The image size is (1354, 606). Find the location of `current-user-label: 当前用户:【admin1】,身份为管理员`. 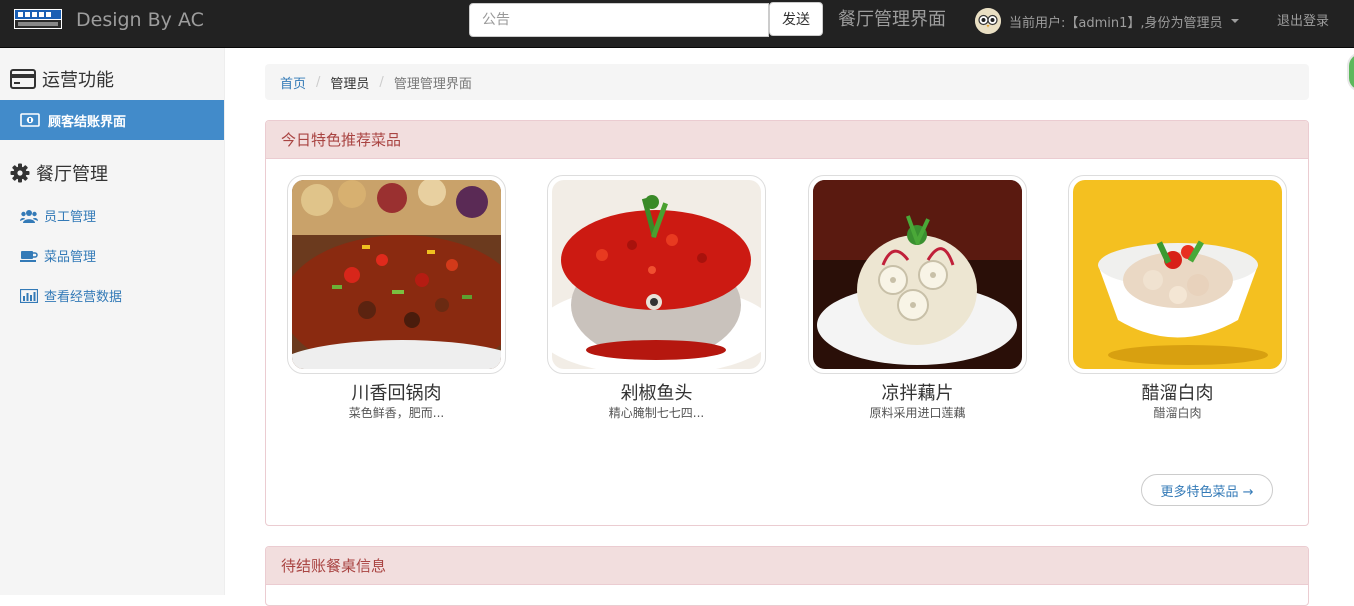

current-user-label: 当前用户:【admin1】,身份为管理员 is located at coordinates (1116, 23).